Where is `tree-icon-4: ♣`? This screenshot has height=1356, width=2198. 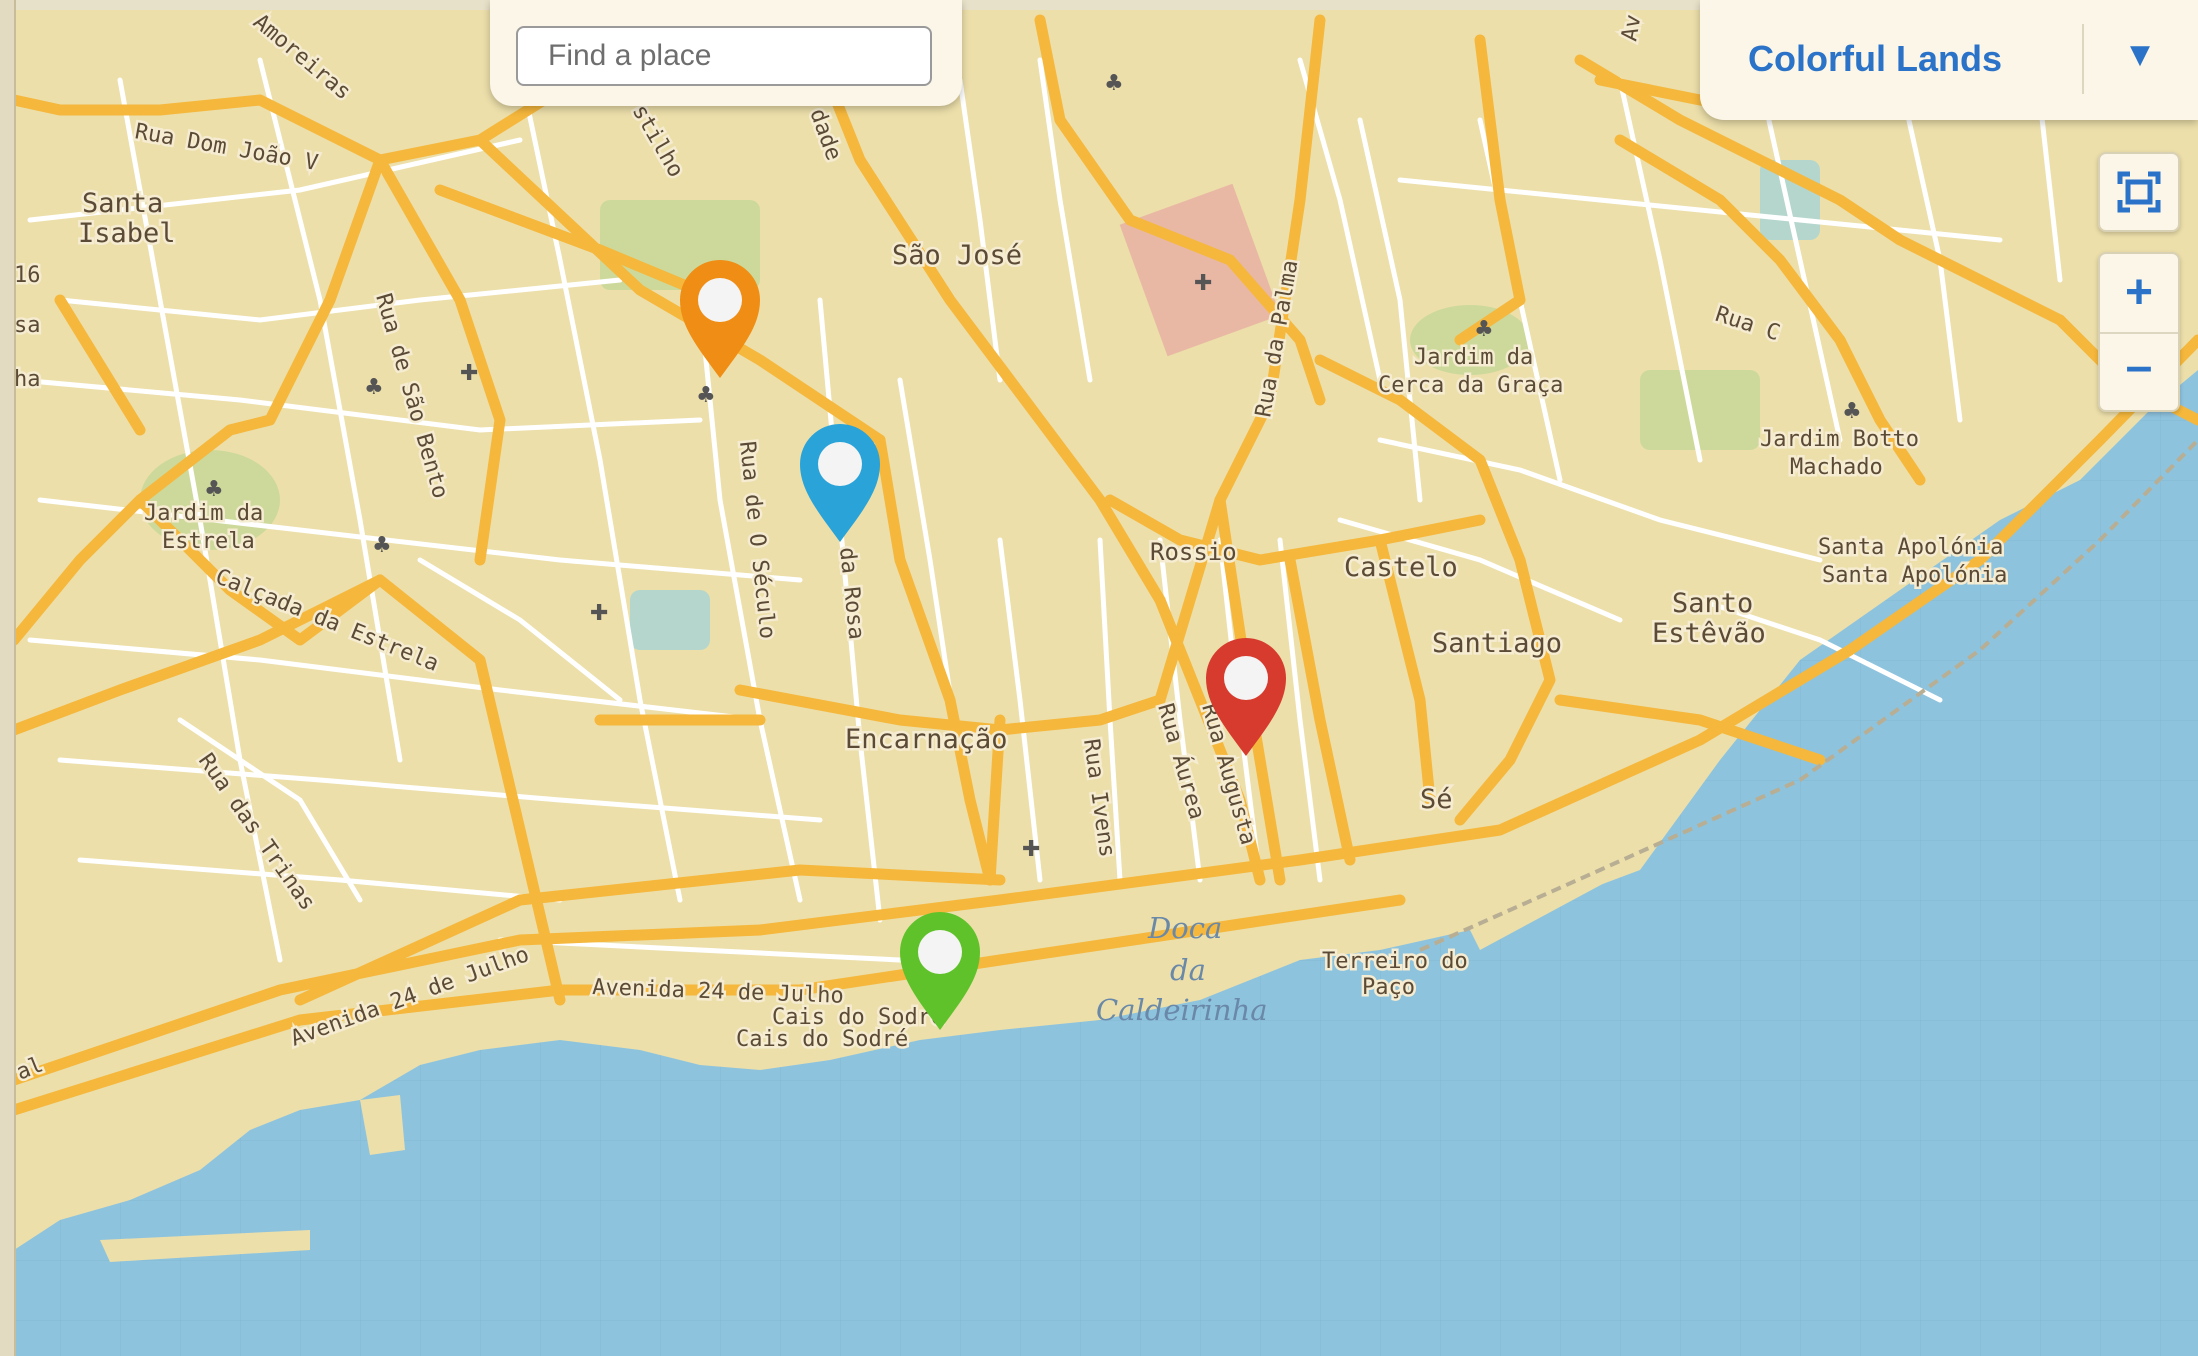 tree-icon-4: ♣ is located at coordinates (374, 387).